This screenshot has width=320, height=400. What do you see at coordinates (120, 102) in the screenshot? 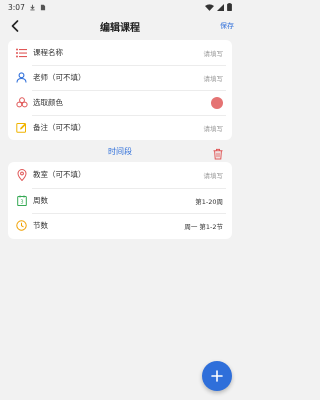
I see `color-picker-row: 选取颜色` at bounding box center [120, 102].